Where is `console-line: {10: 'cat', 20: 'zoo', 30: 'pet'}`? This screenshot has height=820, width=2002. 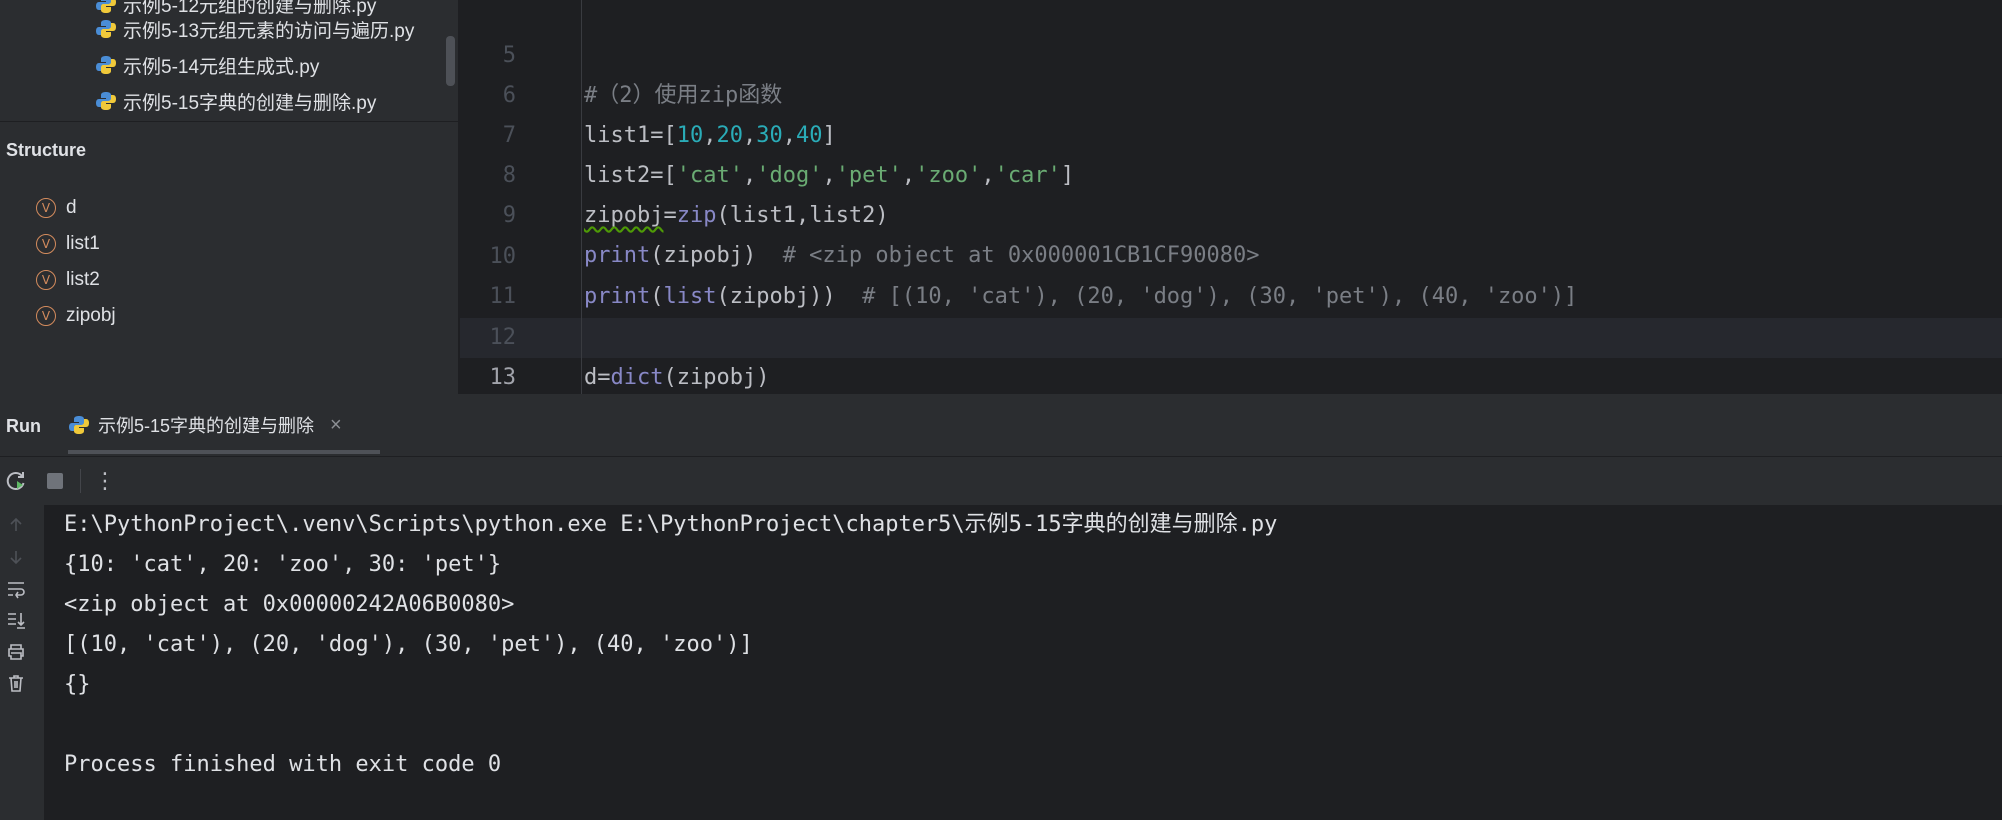
console-line: {10: 'cat', 20: 'zoo', 30: 'pet'} is located at coordinates (283, 564).